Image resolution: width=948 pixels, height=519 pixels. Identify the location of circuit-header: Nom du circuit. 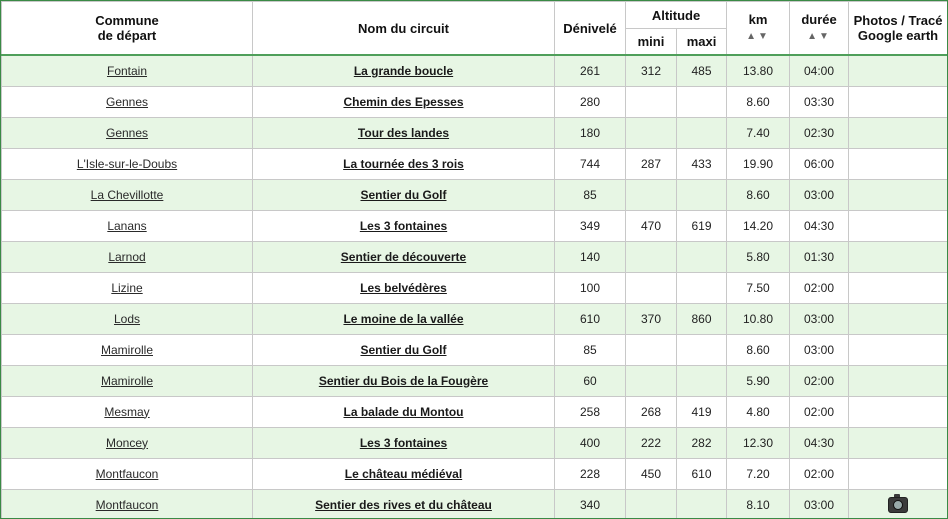
(403, 28).